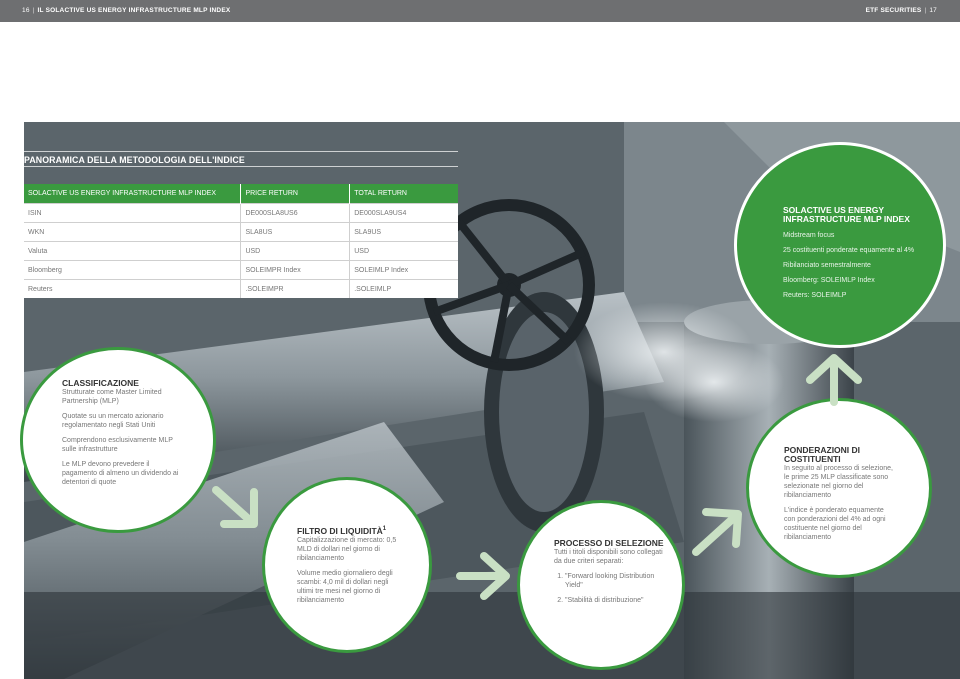  I want to click on arrow-up-icon, so click(834, 380).